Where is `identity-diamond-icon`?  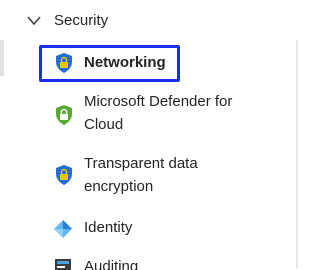
identity-diamond-icon is located at coordinates (63, 229).